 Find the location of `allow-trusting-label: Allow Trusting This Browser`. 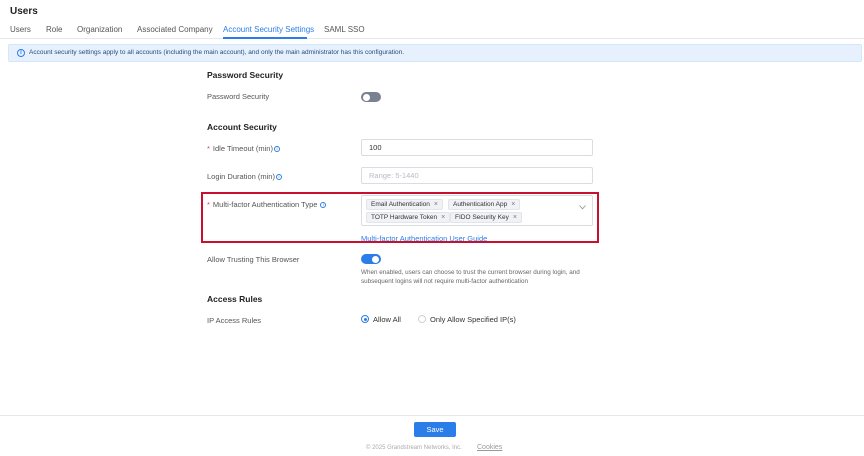

allow-trusting-label: Allow Trusting This Browser is located at coordinates (253, 259).